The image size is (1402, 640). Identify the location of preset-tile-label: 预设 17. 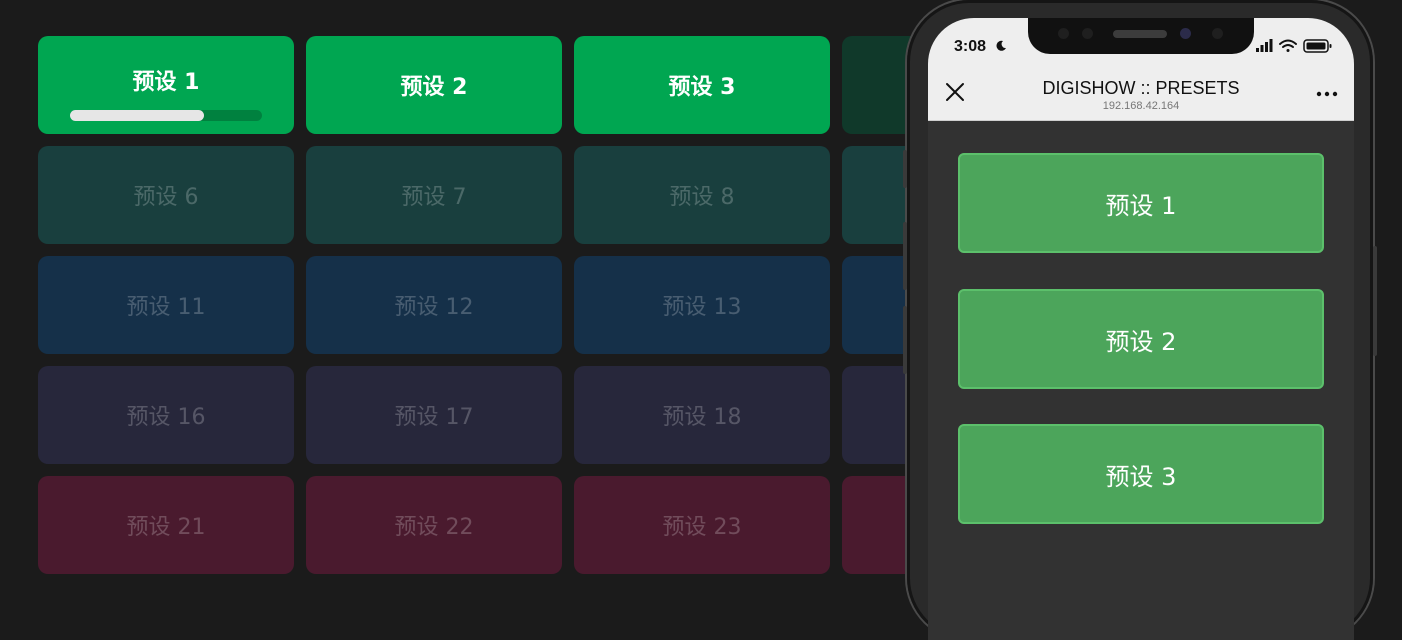
(434, 417).